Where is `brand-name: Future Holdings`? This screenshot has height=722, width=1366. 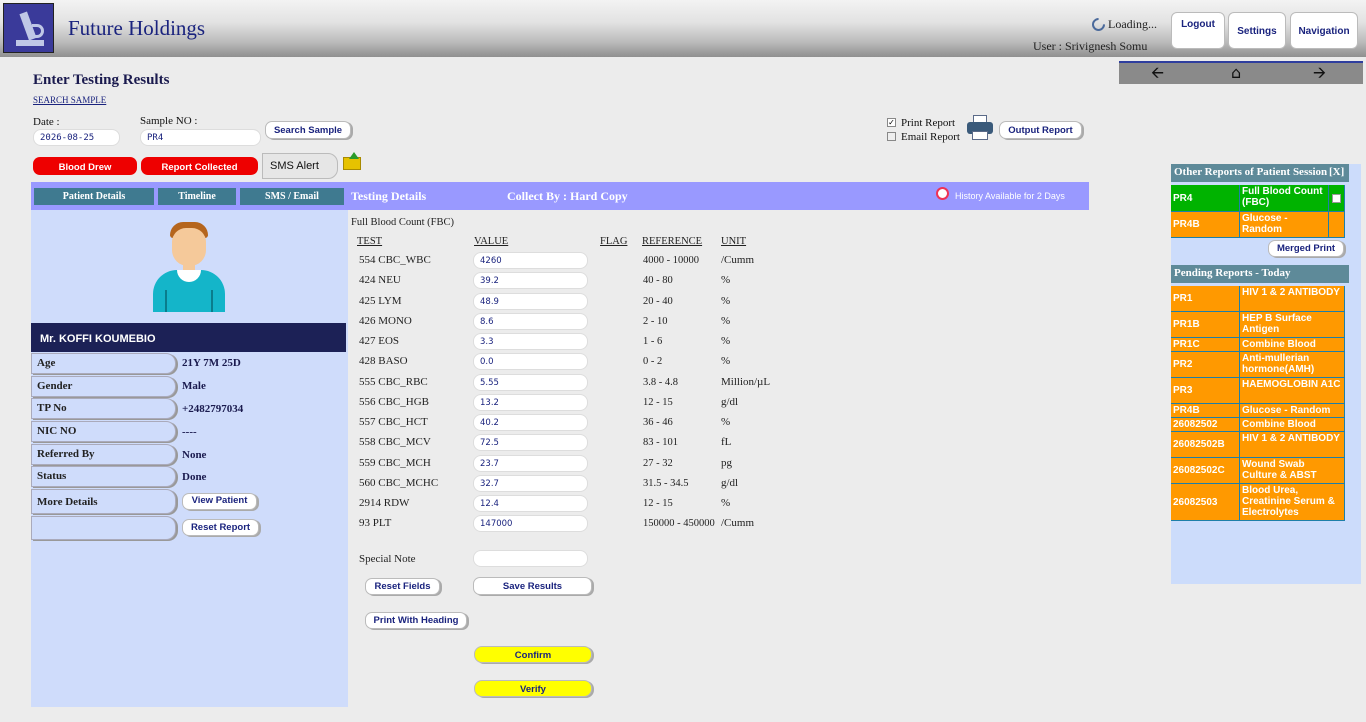 brand-name: Future Holdings is located at coordinates (137, 28).